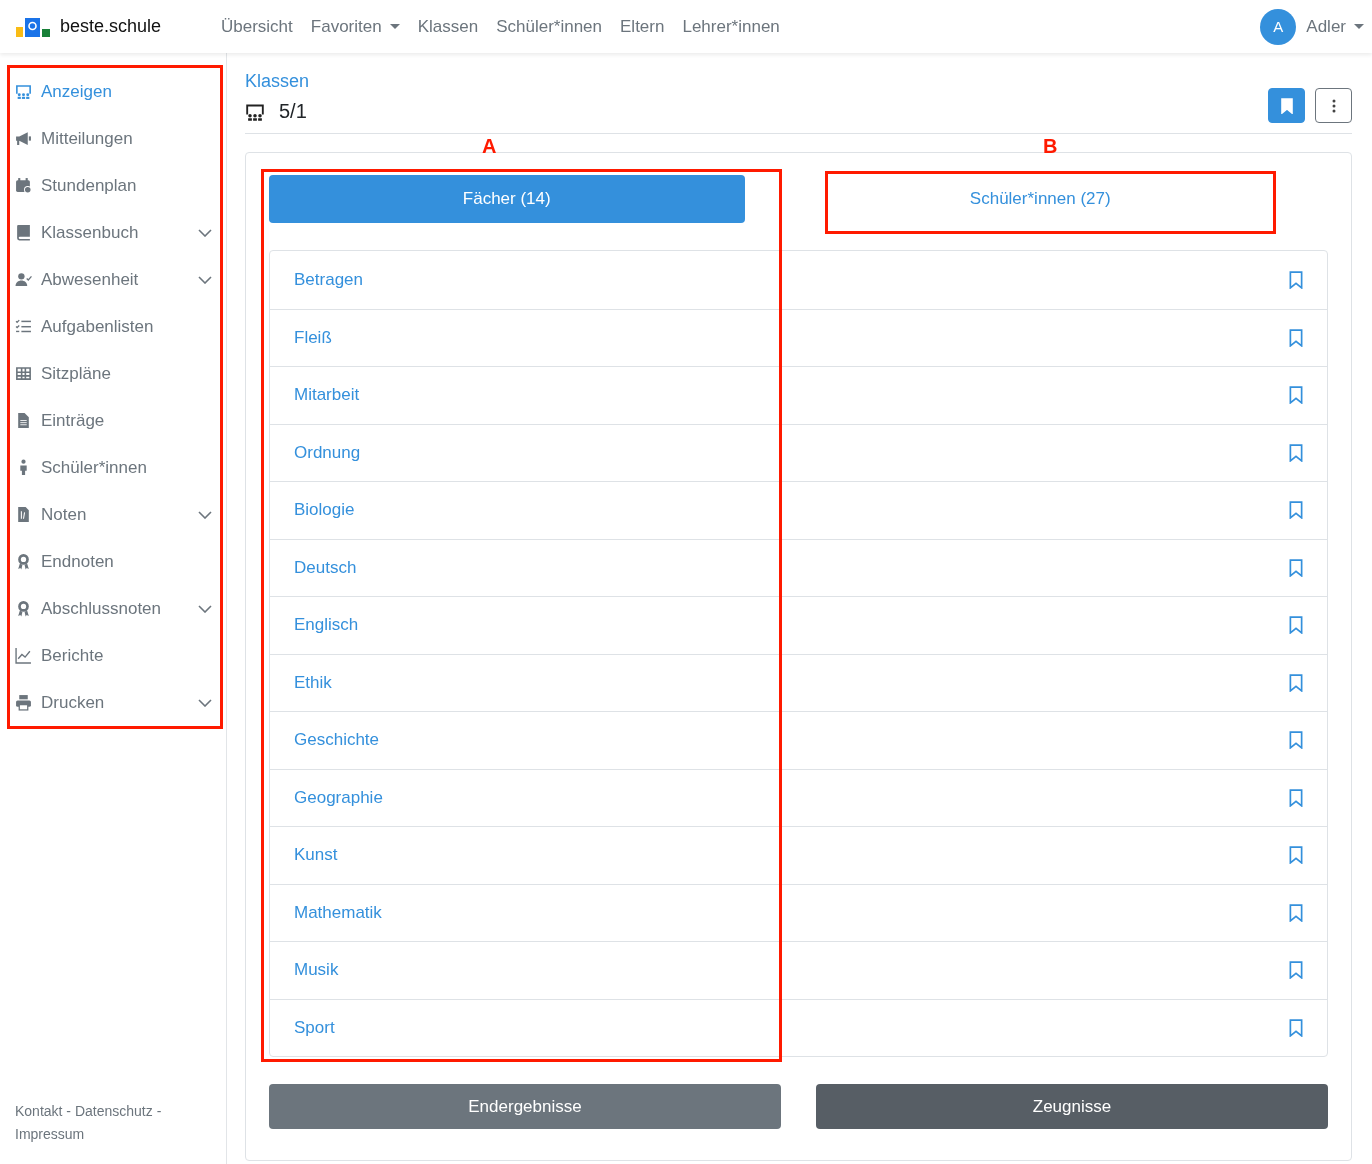  Describe the element at coordinates (23, 91) in the screenshot. I see `classroom-icon` at that location.